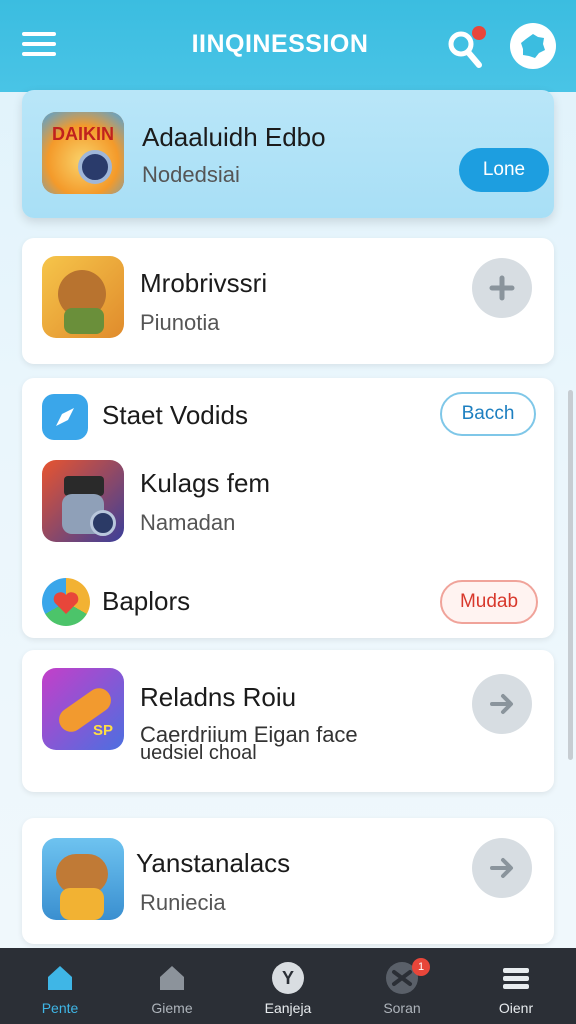  What do you see at coordinates (288, 881) in the screenshot?
I see `app-card-yanstanalacs: Yanstanalacs Runiecia` at bounding box center [288, 881].